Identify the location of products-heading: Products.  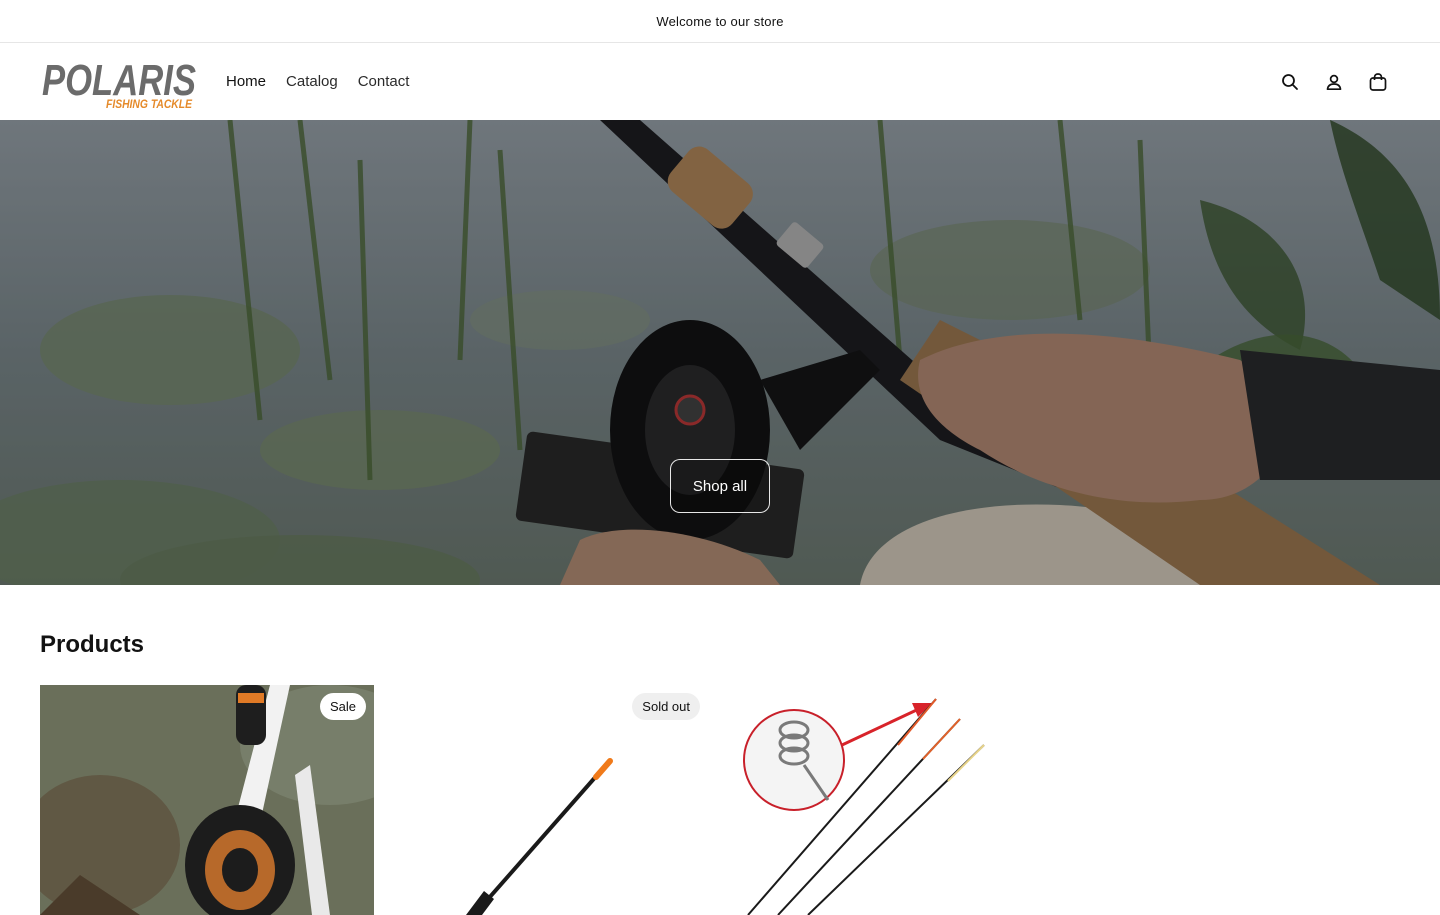
(92, 644).